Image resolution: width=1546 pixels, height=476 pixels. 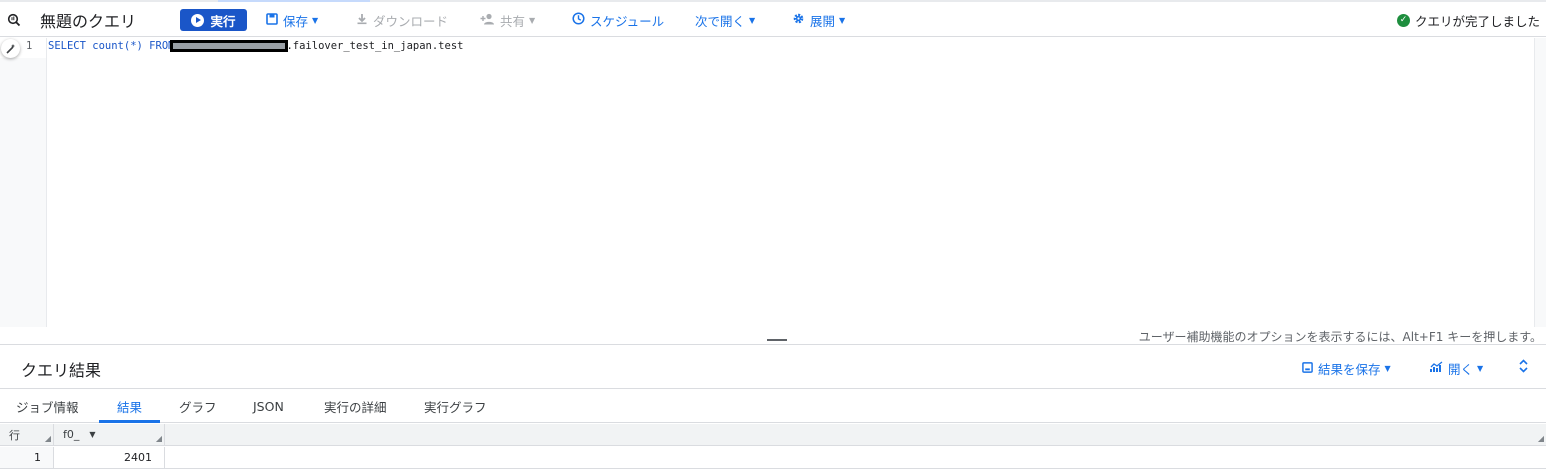 What do you see at coordinates (513, 21) in the screenshot?
I see `share-label: 共有` at bounding box center [513, 21].